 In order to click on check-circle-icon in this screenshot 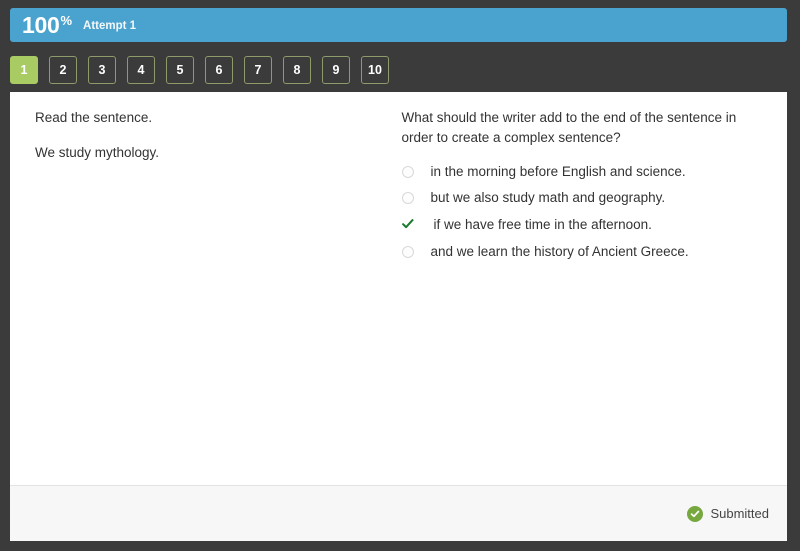, I will do `click(695, 513)`.